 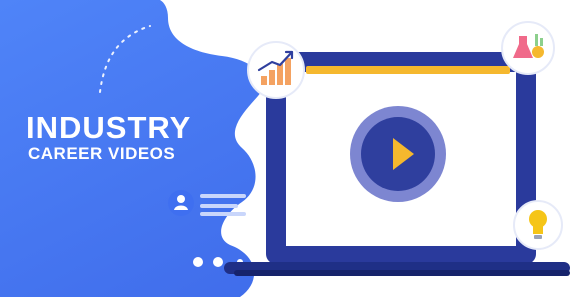 What do you see at coordinates (102, 153) in the screenshot?
I see `banner-subtitle: CAREER VIDEOS` at bounding box center [102, 153].